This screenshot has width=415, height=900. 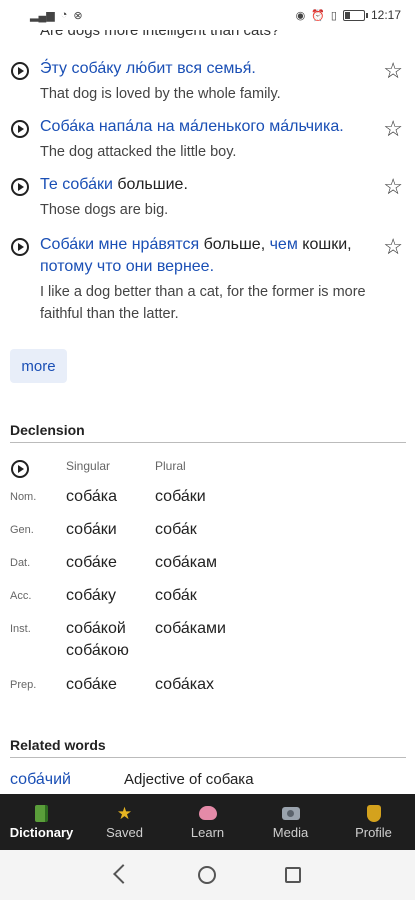 What do you see at coordinates (207, 813) in the screenshot?
I see `brain-icon` at bounding box center [207, 813].